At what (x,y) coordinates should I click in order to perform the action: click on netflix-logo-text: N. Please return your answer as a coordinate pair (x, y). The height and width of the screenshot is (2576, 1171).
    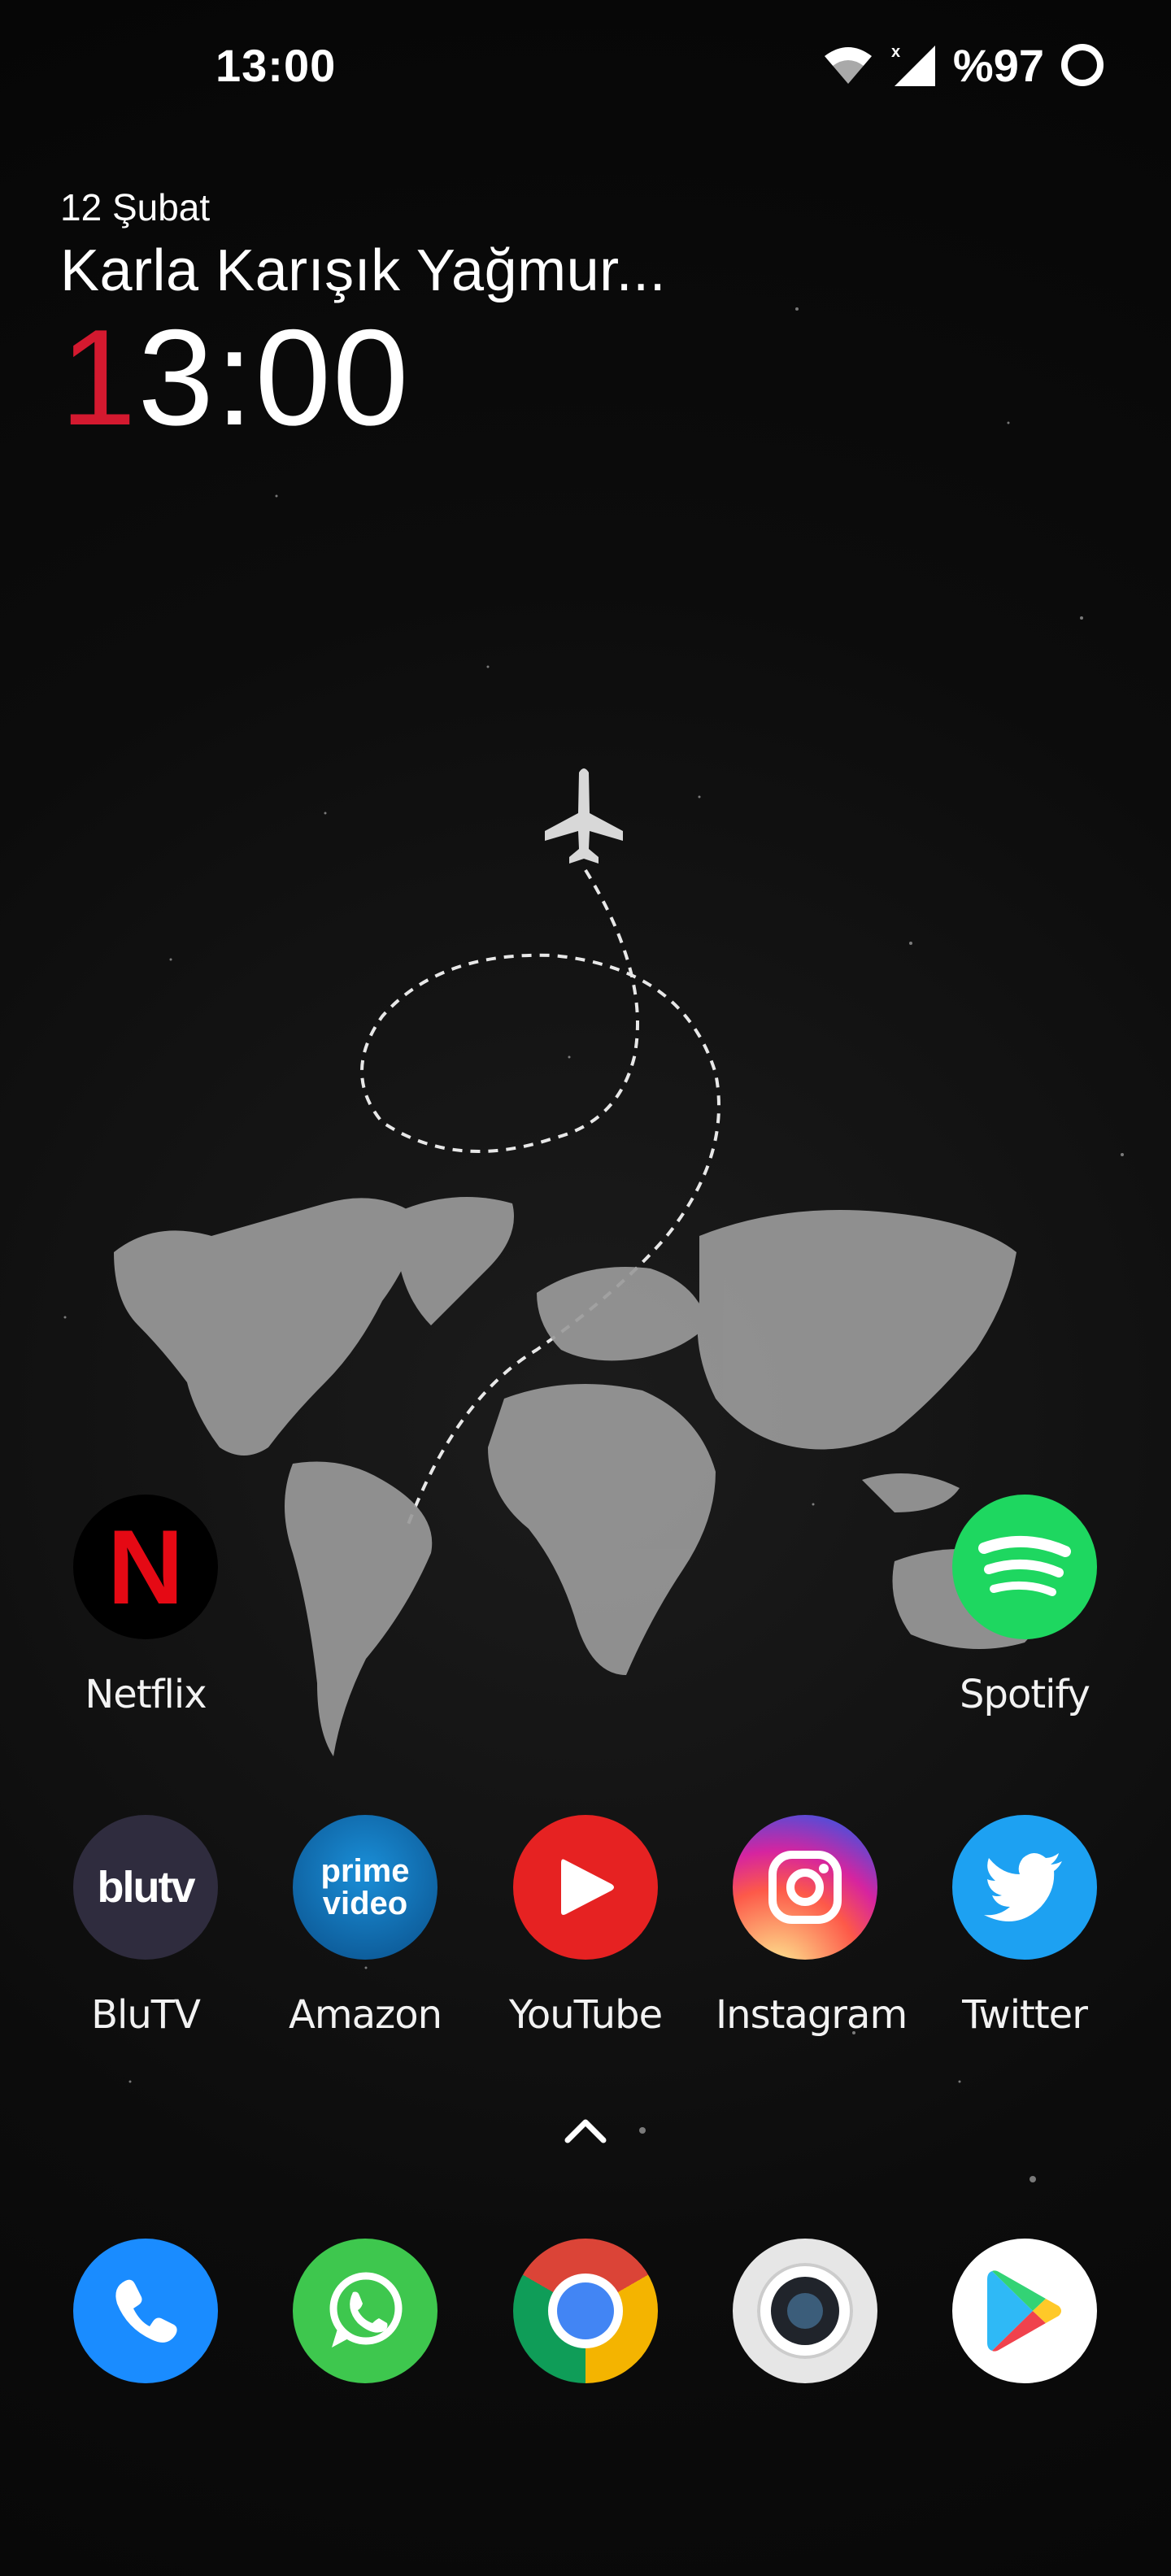
    Looking at the image, I should click on (146, 1567).